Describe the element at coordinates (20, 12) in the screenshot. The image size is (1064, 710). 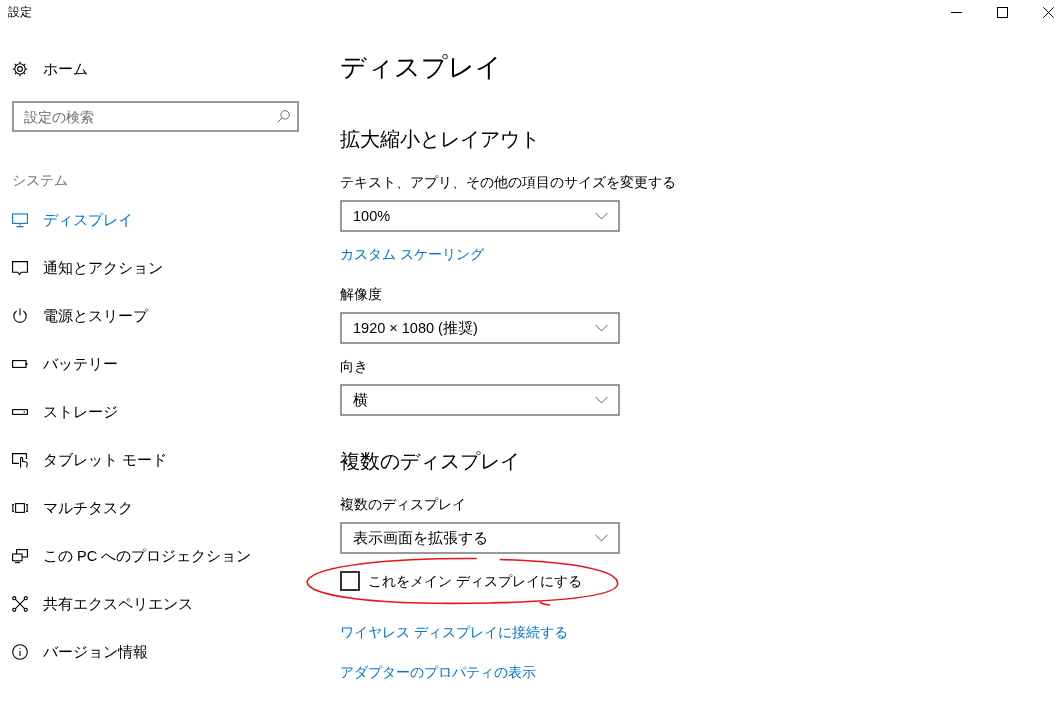
I see `window-title: 設定` at that location.